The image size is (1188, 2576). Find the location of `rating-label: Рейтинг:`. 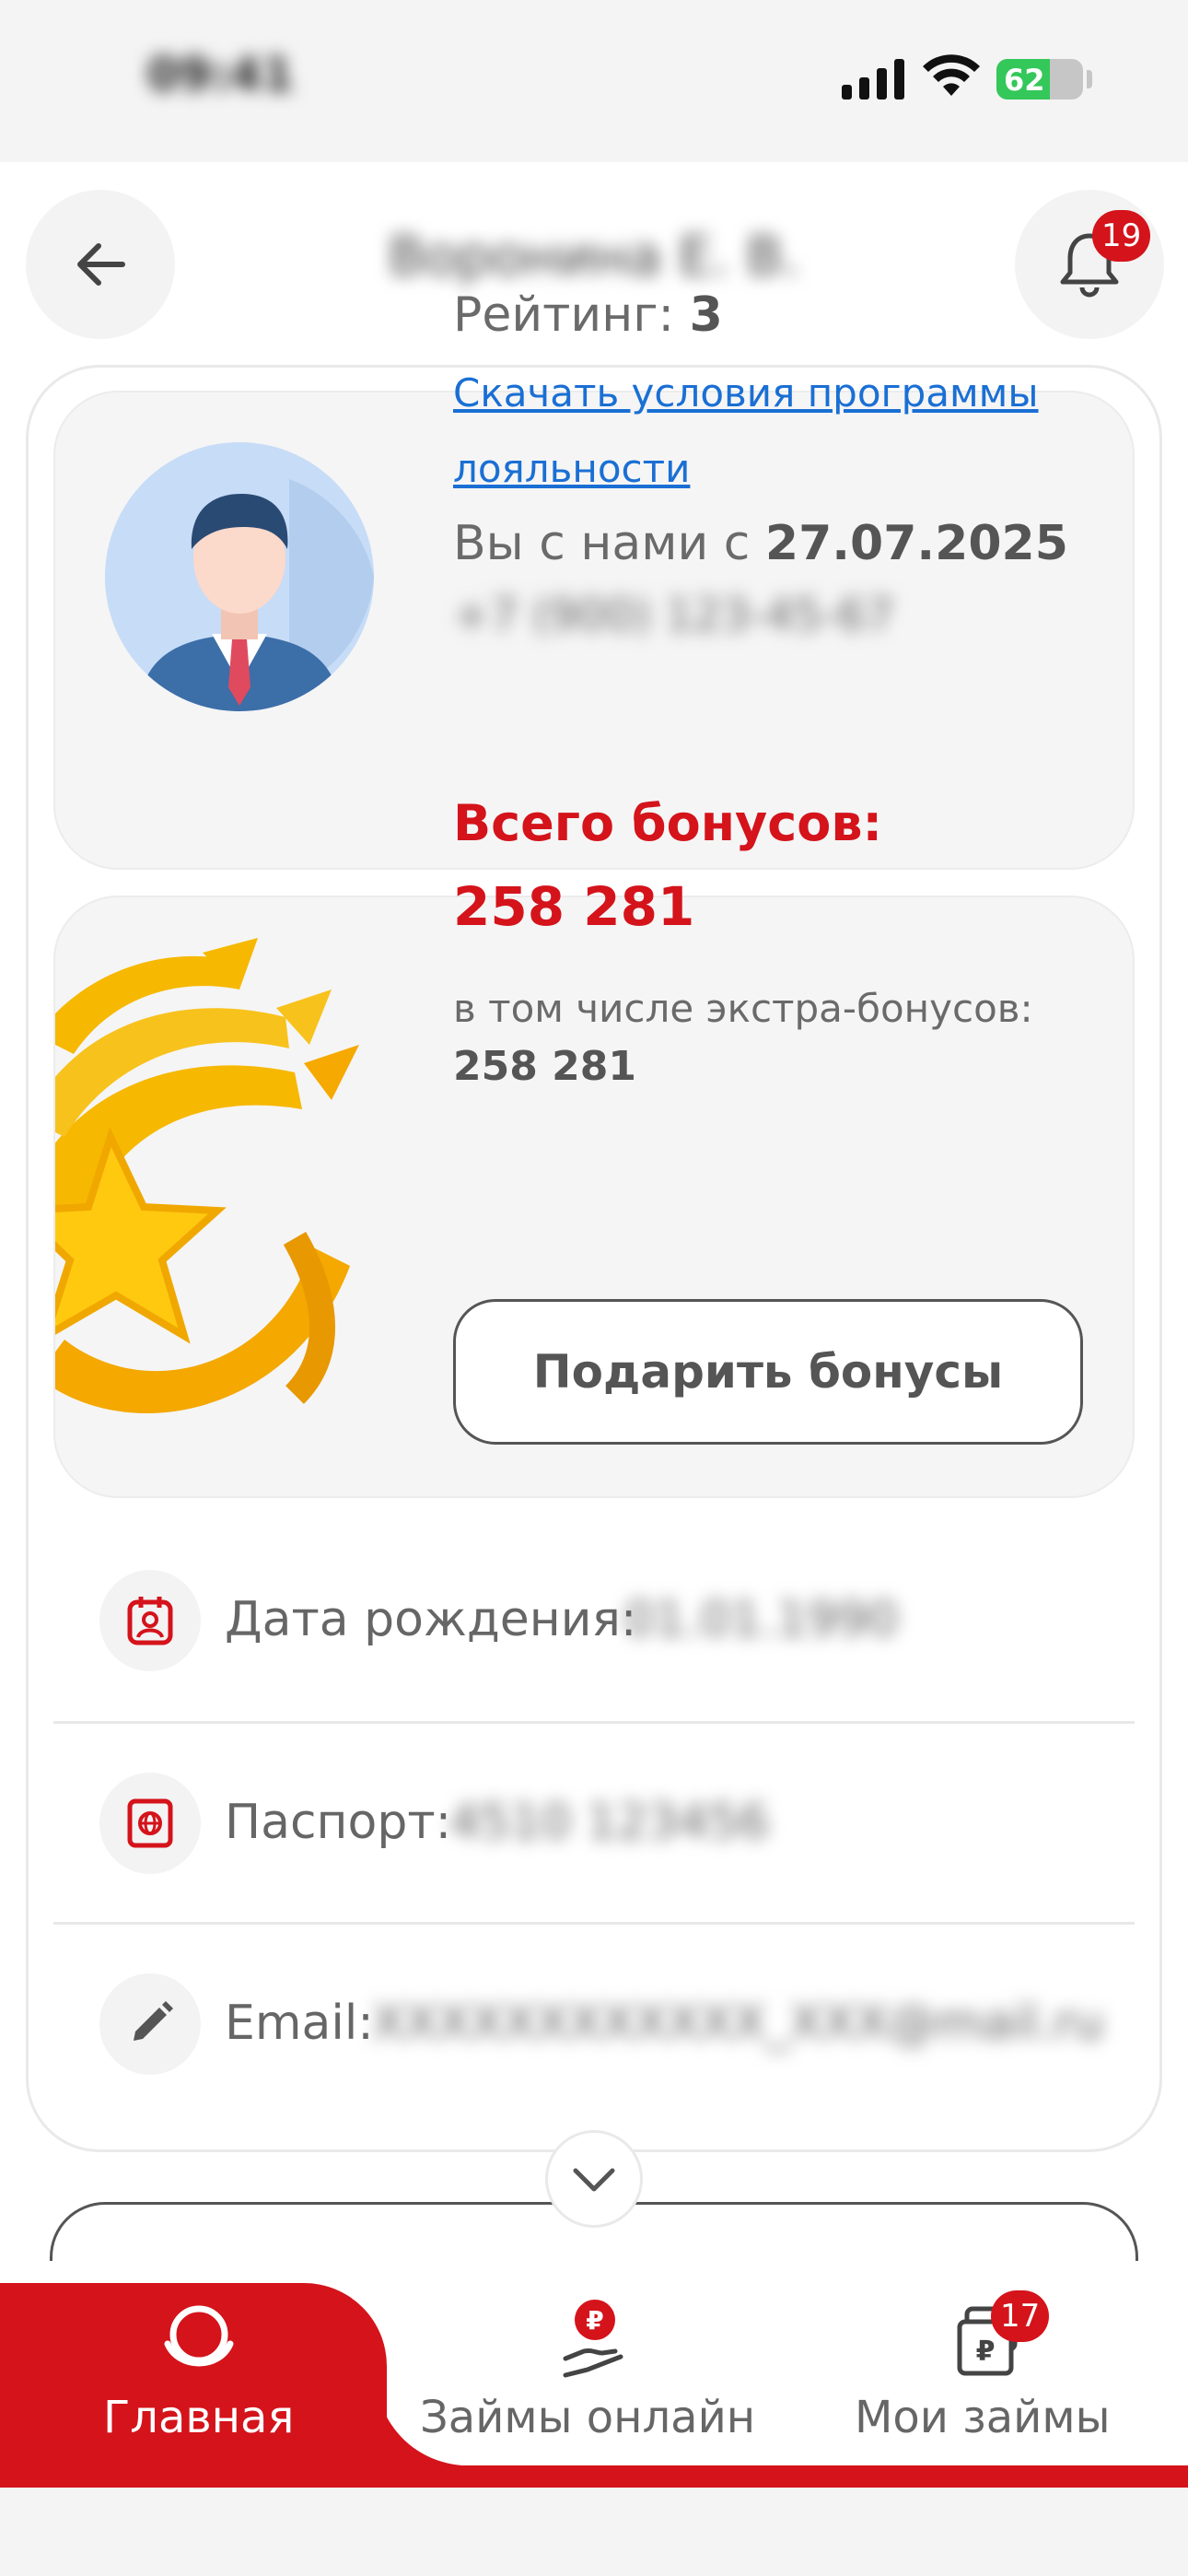

rating-label: Рейтинг: is located at coordinates (564, 315).